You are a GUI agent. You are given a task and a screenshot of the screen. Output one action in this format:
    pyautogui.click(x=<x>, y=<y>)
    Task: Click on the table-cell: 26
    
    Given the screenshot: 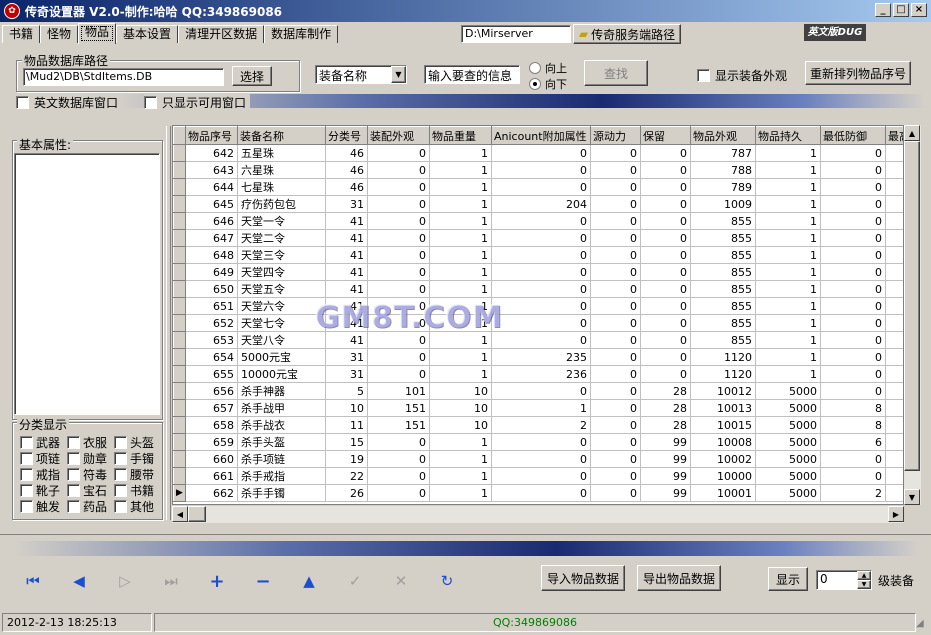 What is the action you would take?
    pyautogui.click(x=346, y=493)
    